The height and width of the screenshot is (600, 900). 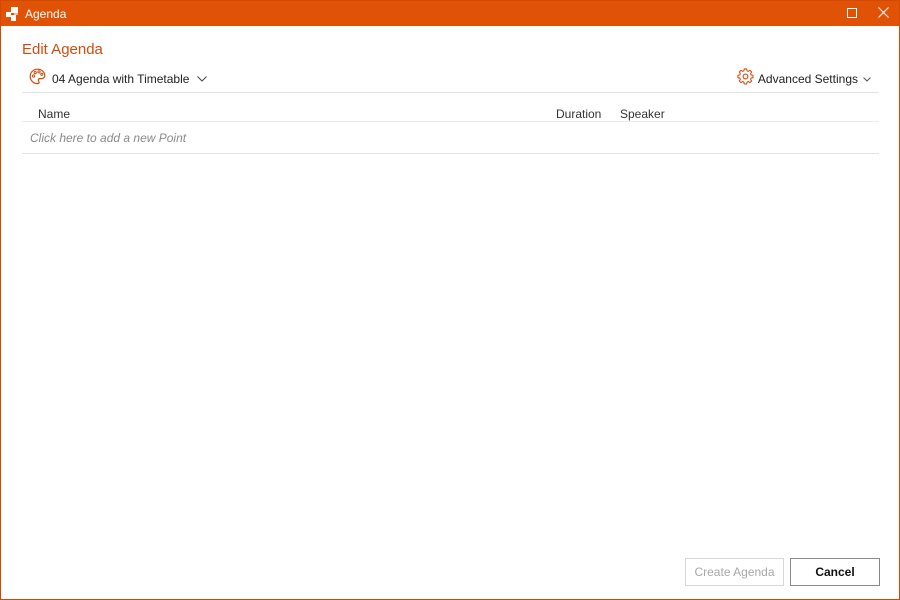 I want to click on maximize-button, so click(x=852, y=13).